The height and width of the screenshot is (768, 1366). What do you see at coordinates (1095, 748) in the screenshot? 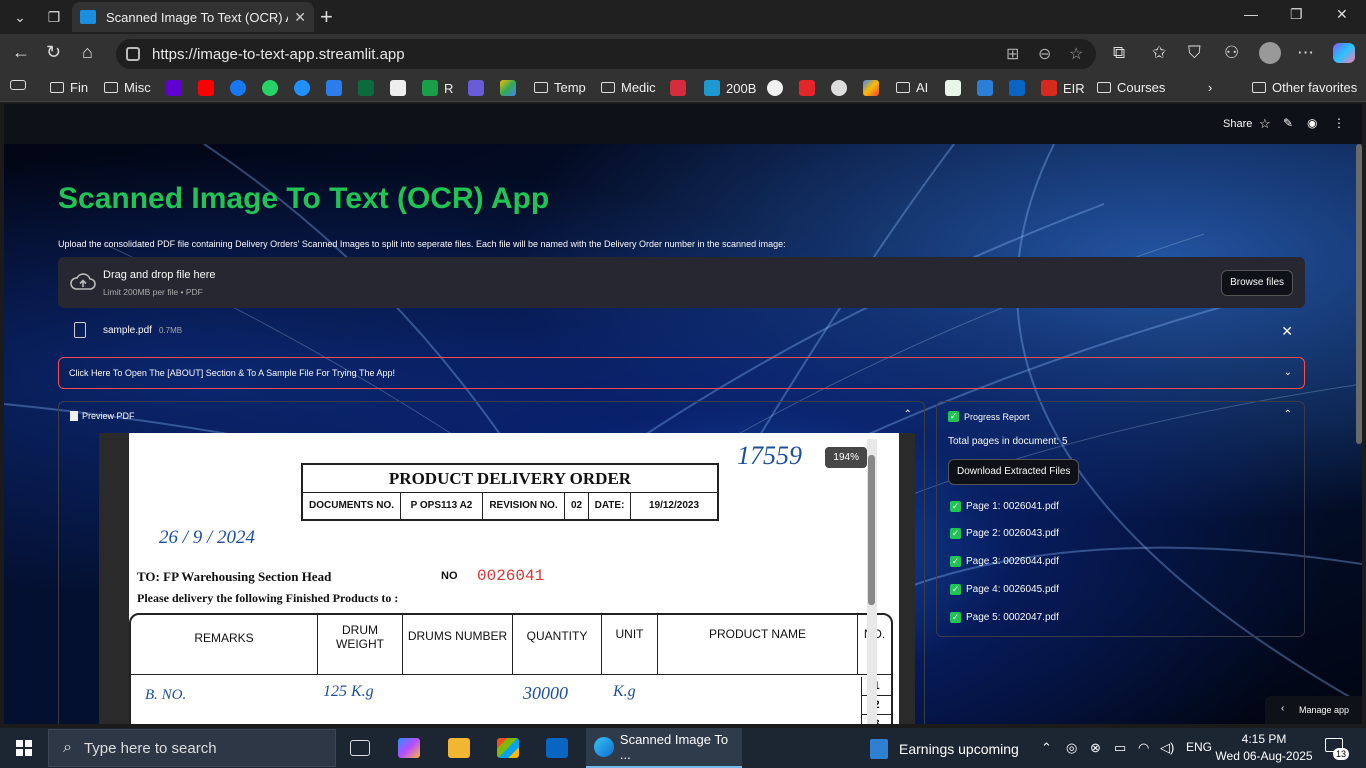
I see `network-error-icon: ⊗` at bounding box center [1095, 748].